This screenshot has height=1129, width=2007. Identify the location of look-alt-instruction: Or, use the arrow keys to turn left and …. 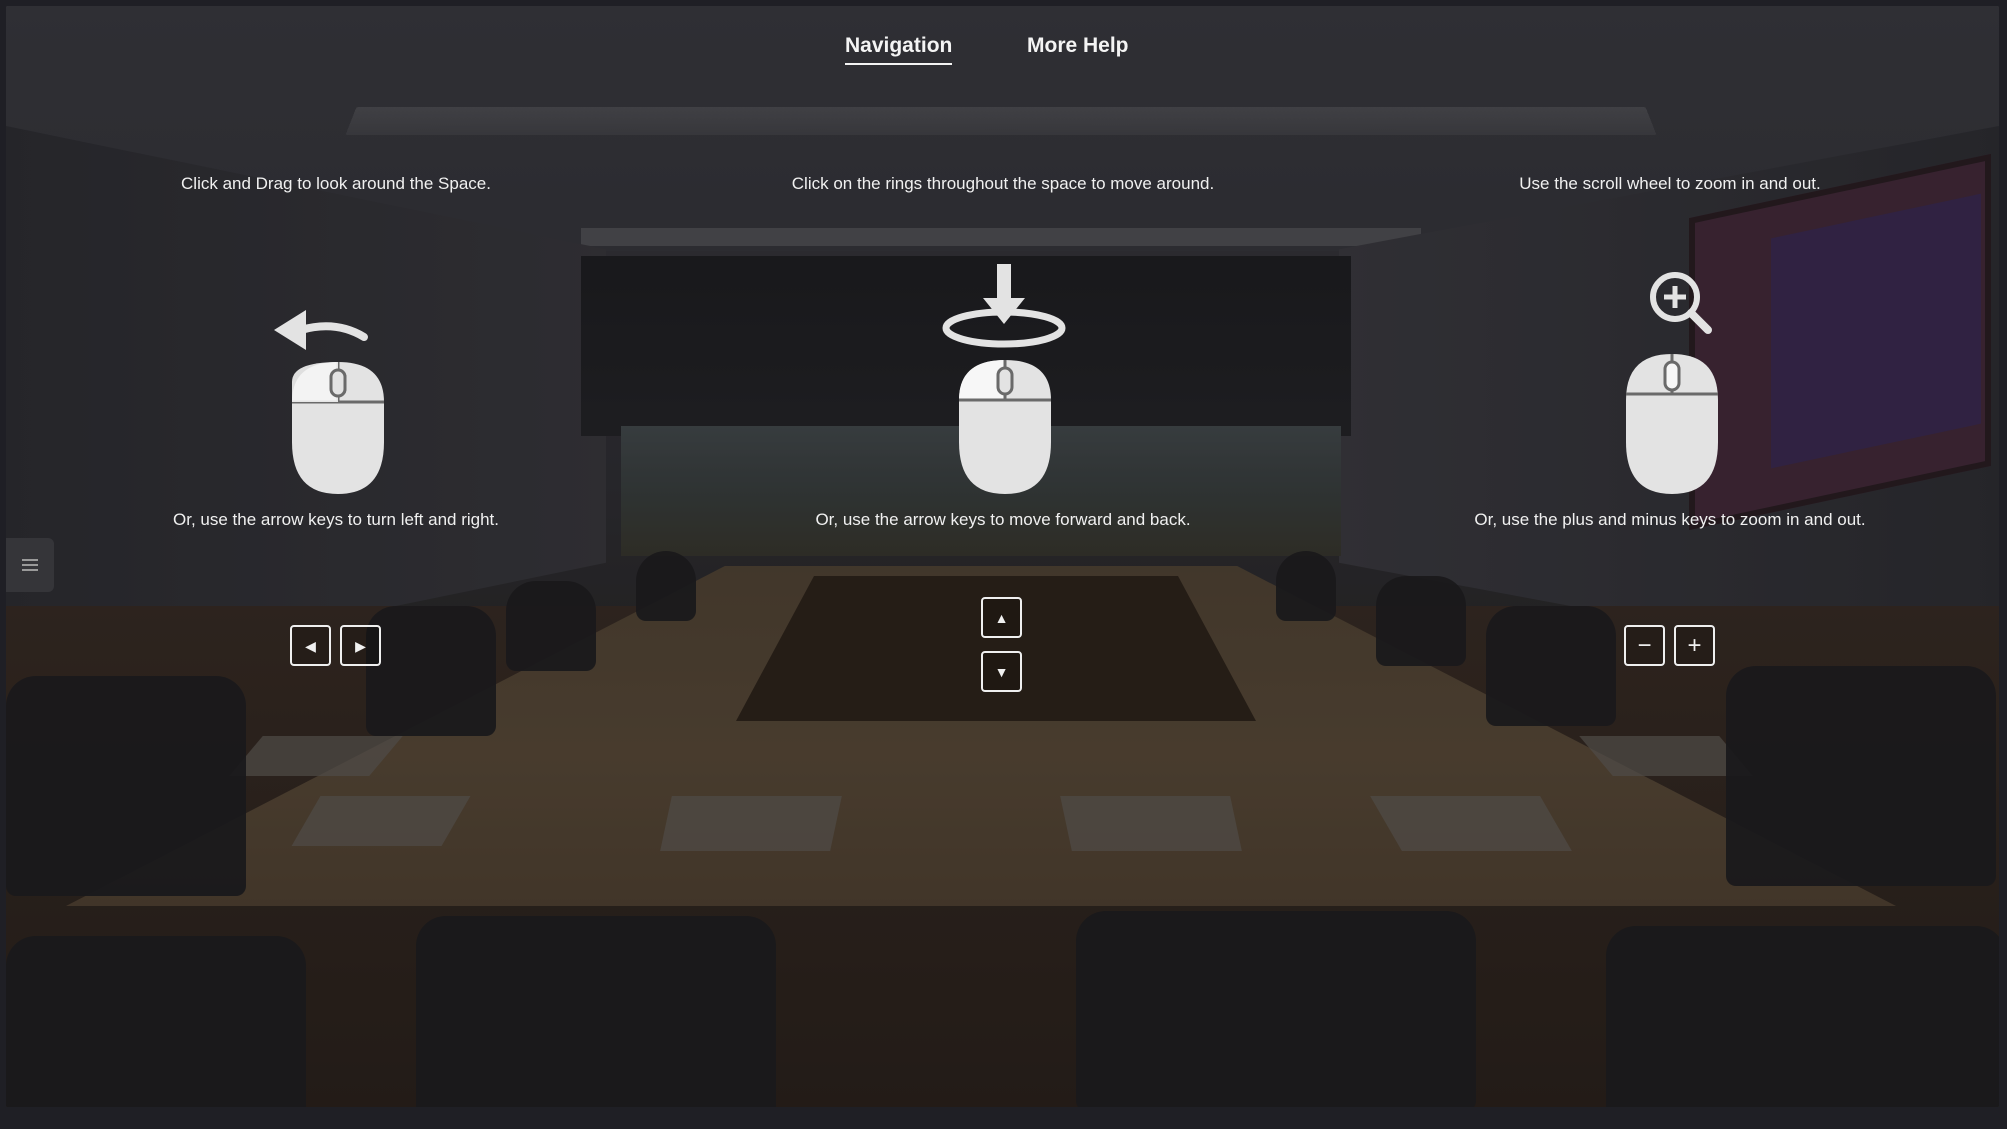
(336, 519).